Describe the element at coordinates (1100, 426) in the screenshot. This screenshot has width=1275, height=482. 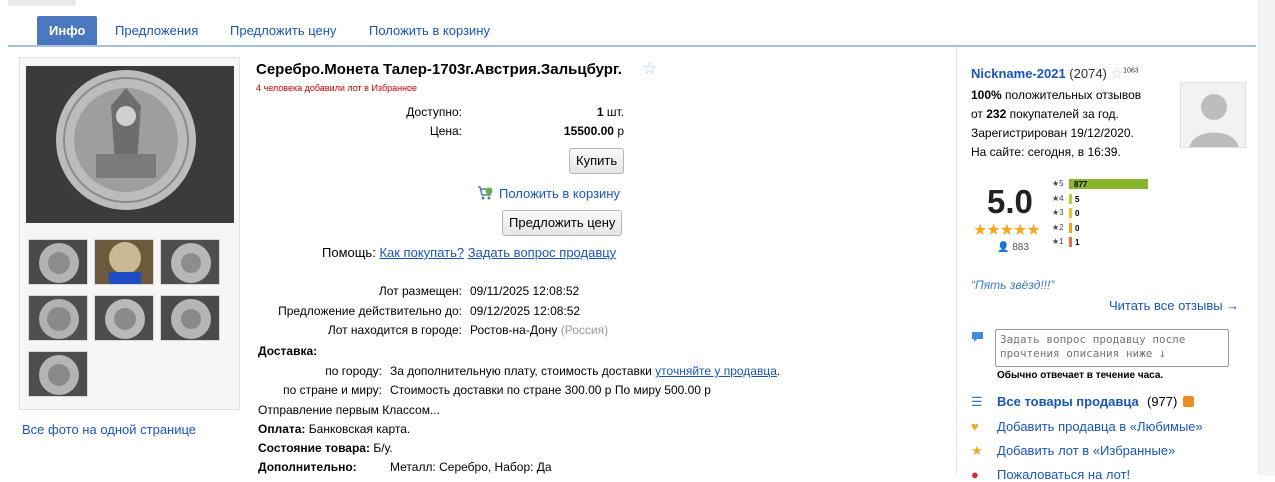
I see `add-favorite-seller-link: Добавить продавца в «Любимые»` at that location.